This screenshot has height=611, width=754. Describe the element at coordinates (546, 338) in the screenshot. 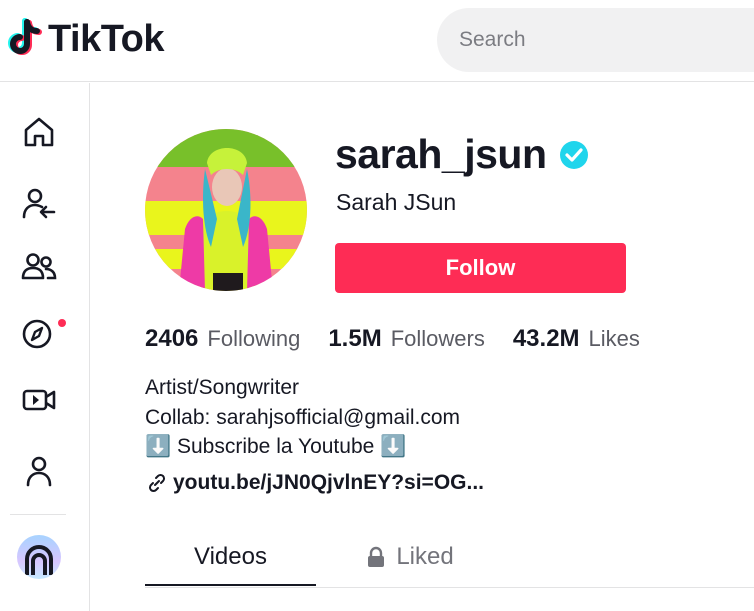

I see `stat-value: 43.2M` at that location.